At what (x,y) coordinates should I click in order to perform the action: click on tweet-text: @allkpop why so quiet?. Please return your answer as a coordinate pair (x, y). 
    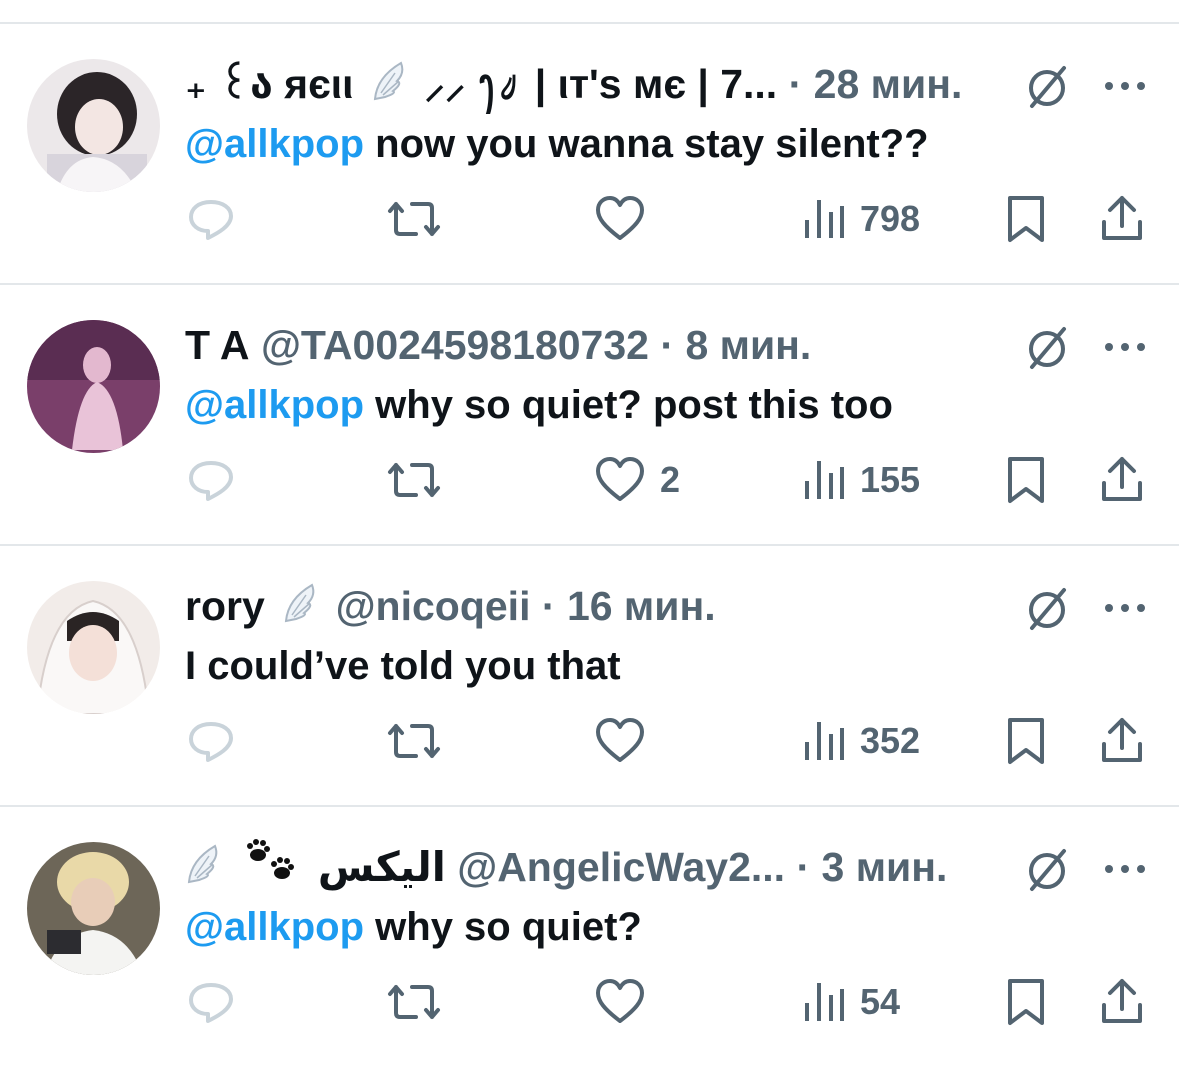
    Looking at the image, I should click on (413, 927).